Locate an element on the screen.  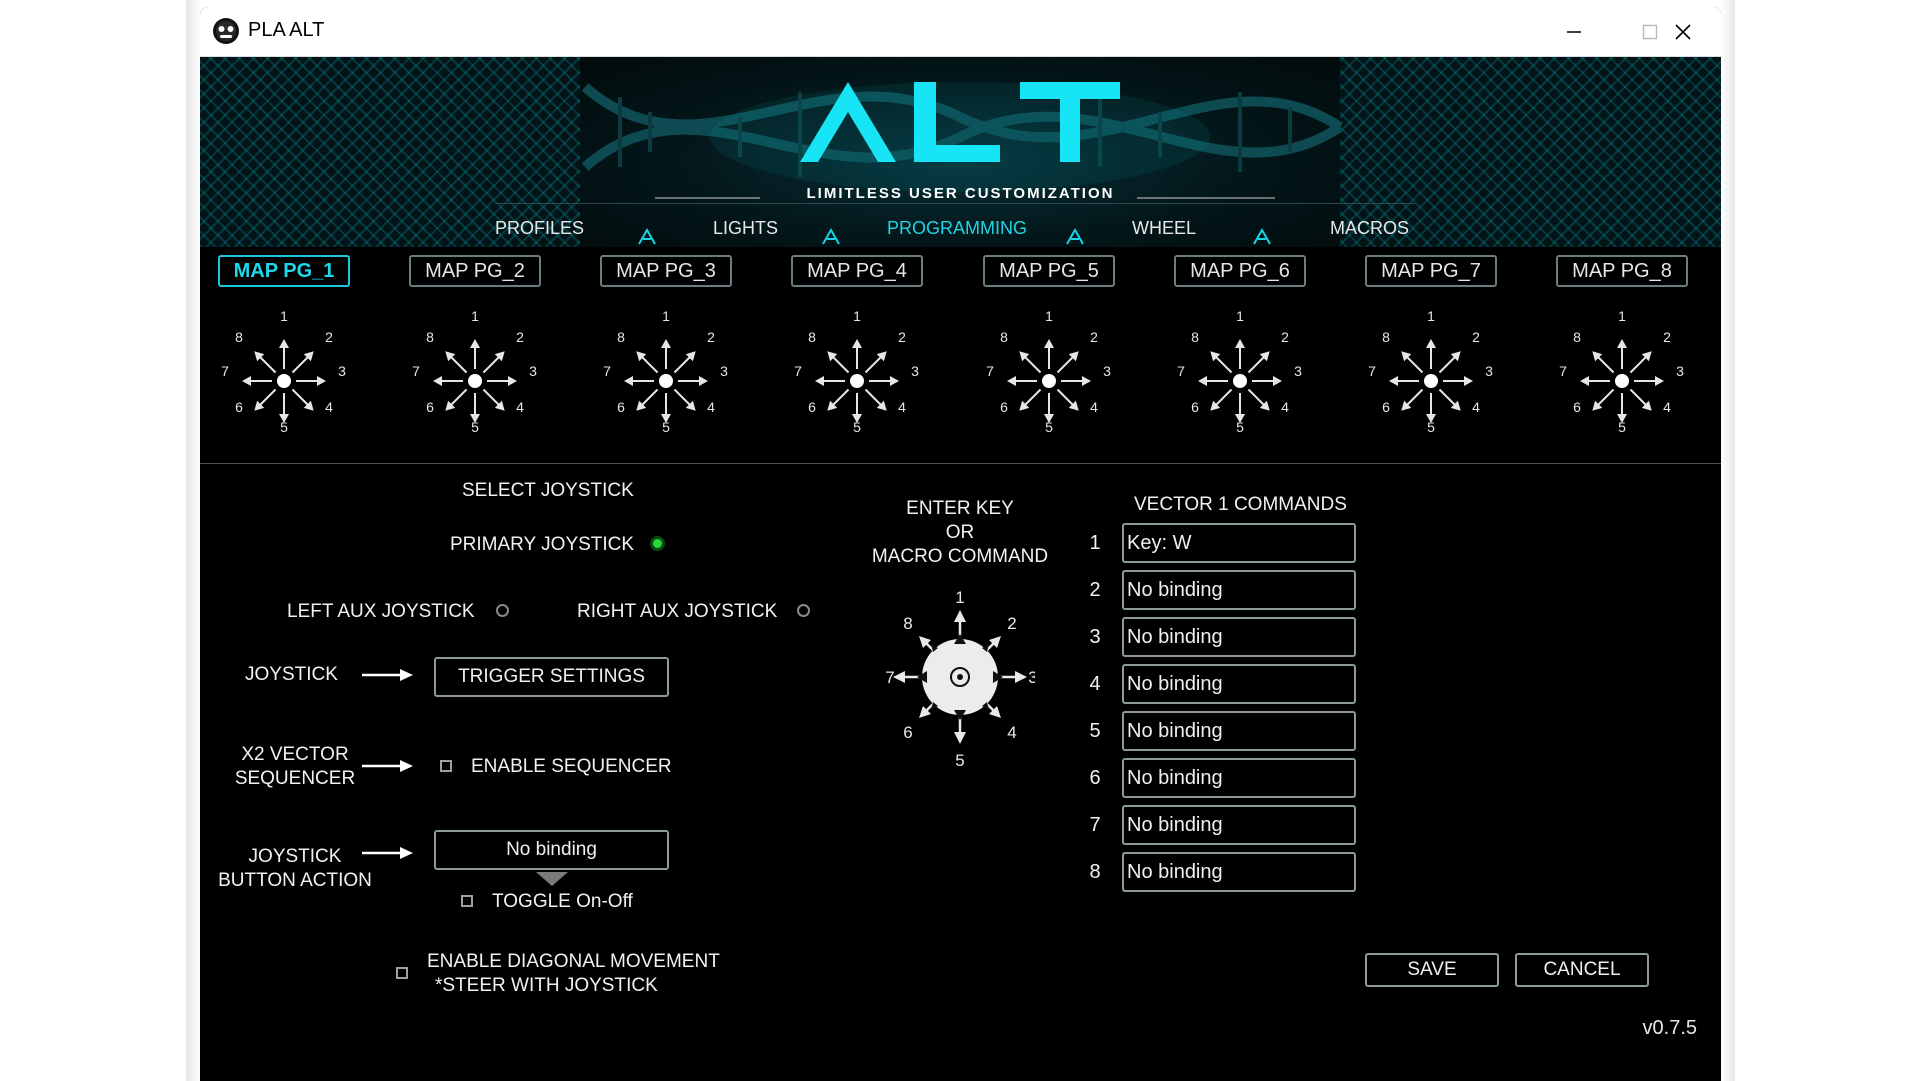
version-label: v0.7.5 is located at coordinates (1669, 1028).